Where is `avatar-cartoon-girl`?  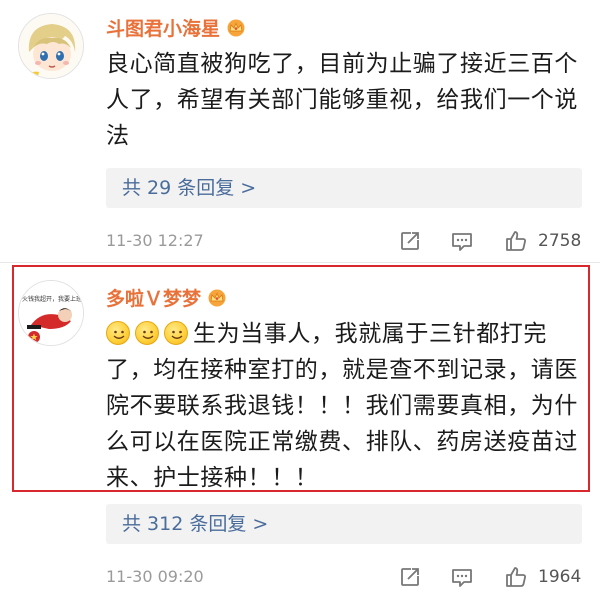 avatar-cartoon-girl is located at coordinates (51, 46).